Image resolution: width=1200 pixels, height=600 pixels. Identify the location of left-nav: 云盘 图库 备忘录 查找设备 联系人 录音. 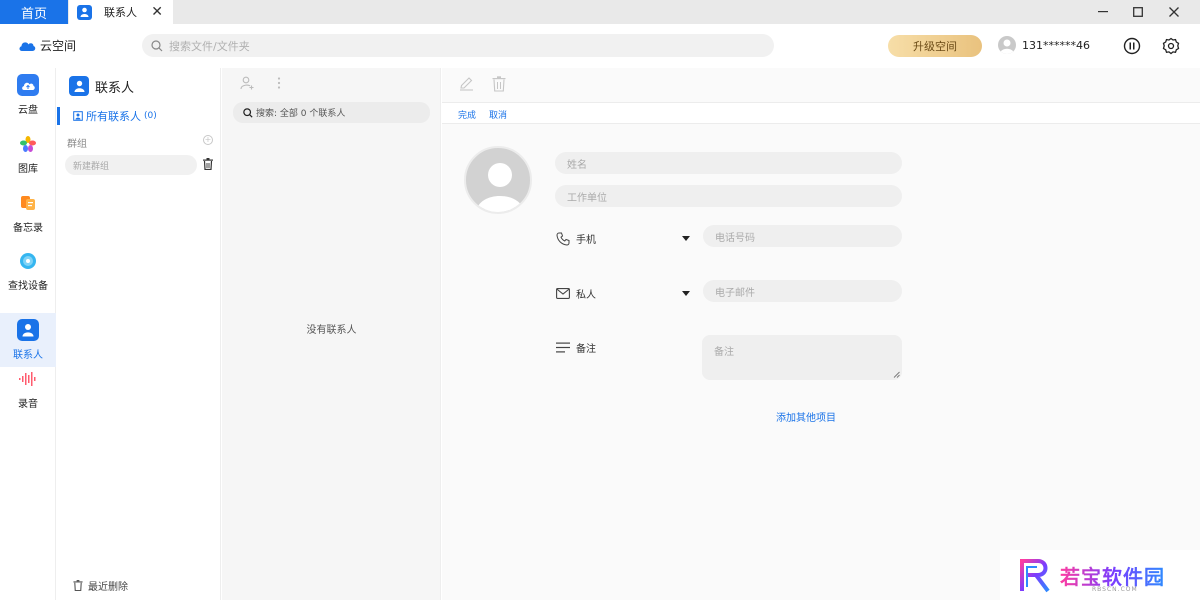
(28, 334).